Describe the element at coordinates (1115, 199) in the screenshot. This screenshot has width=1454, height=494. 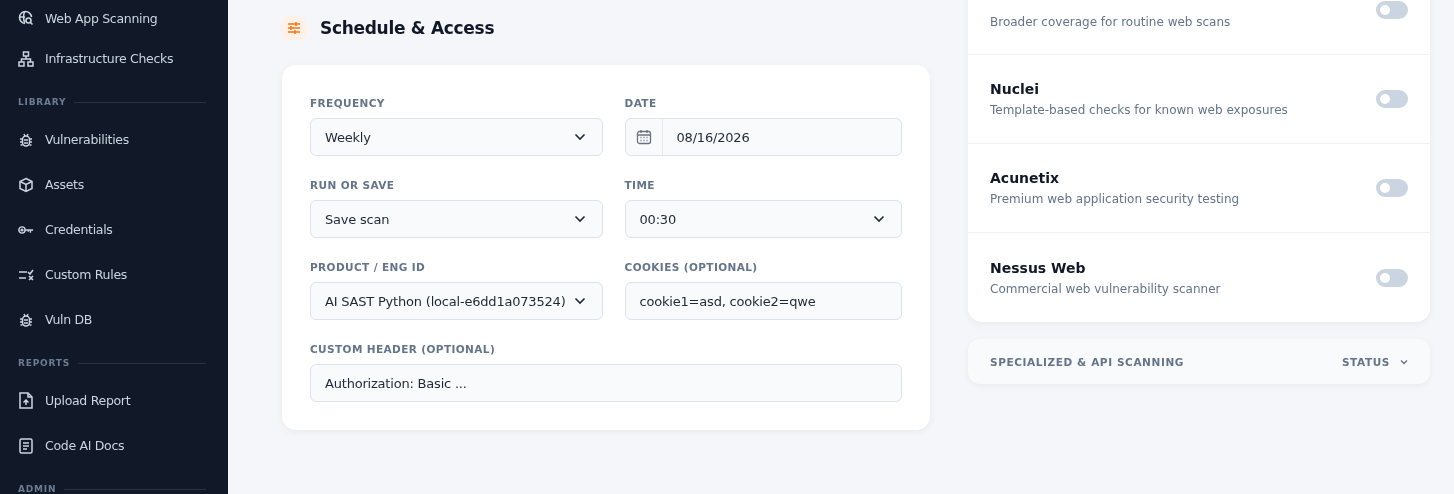
I see `scanner-description: Premium web application security testing` at that location.